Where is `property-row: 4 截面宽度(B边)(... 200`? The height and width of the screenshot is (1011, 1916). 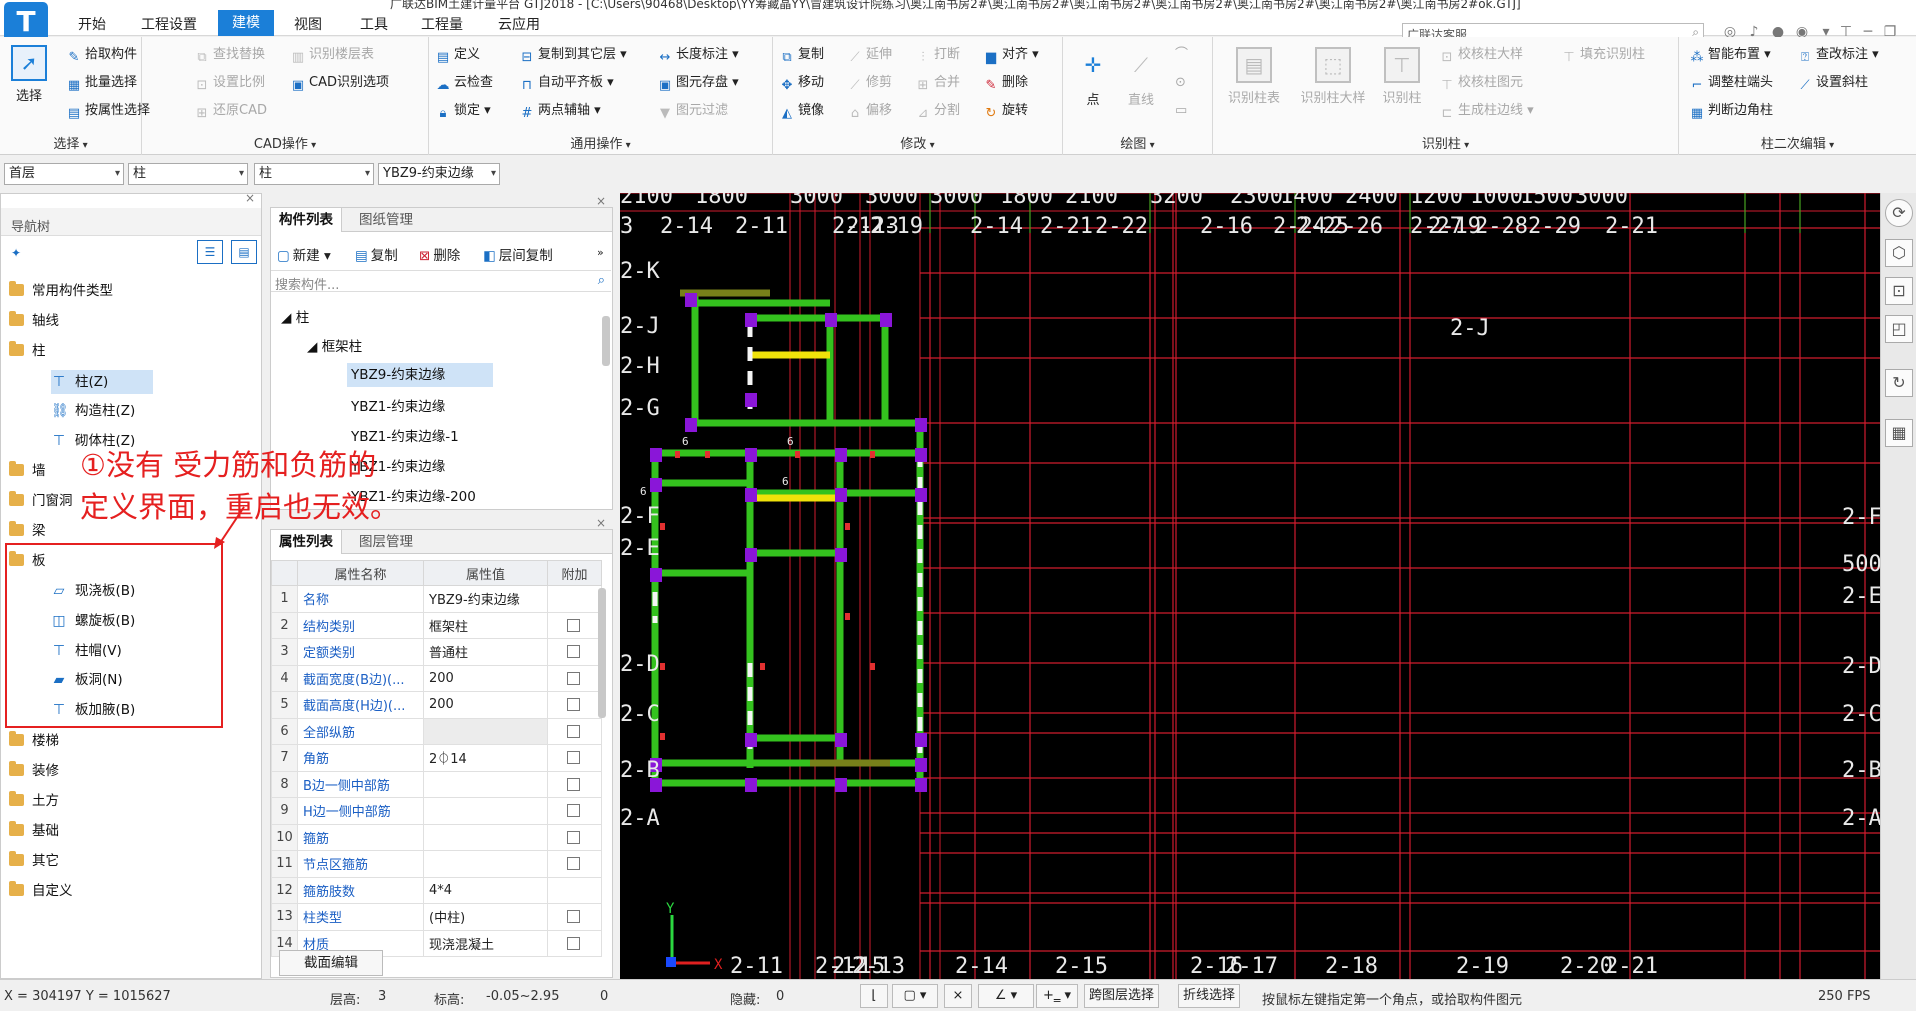
property-row: 4 截面宽度(B边)(... 200 is located at coordinates (436, 678).